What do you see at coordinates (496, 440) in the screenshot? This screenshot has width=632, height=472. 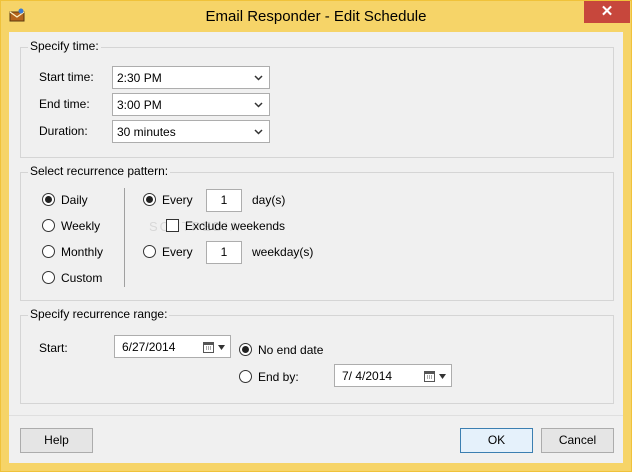 I see `ok-button: OK` at bounding box center [496, 440].